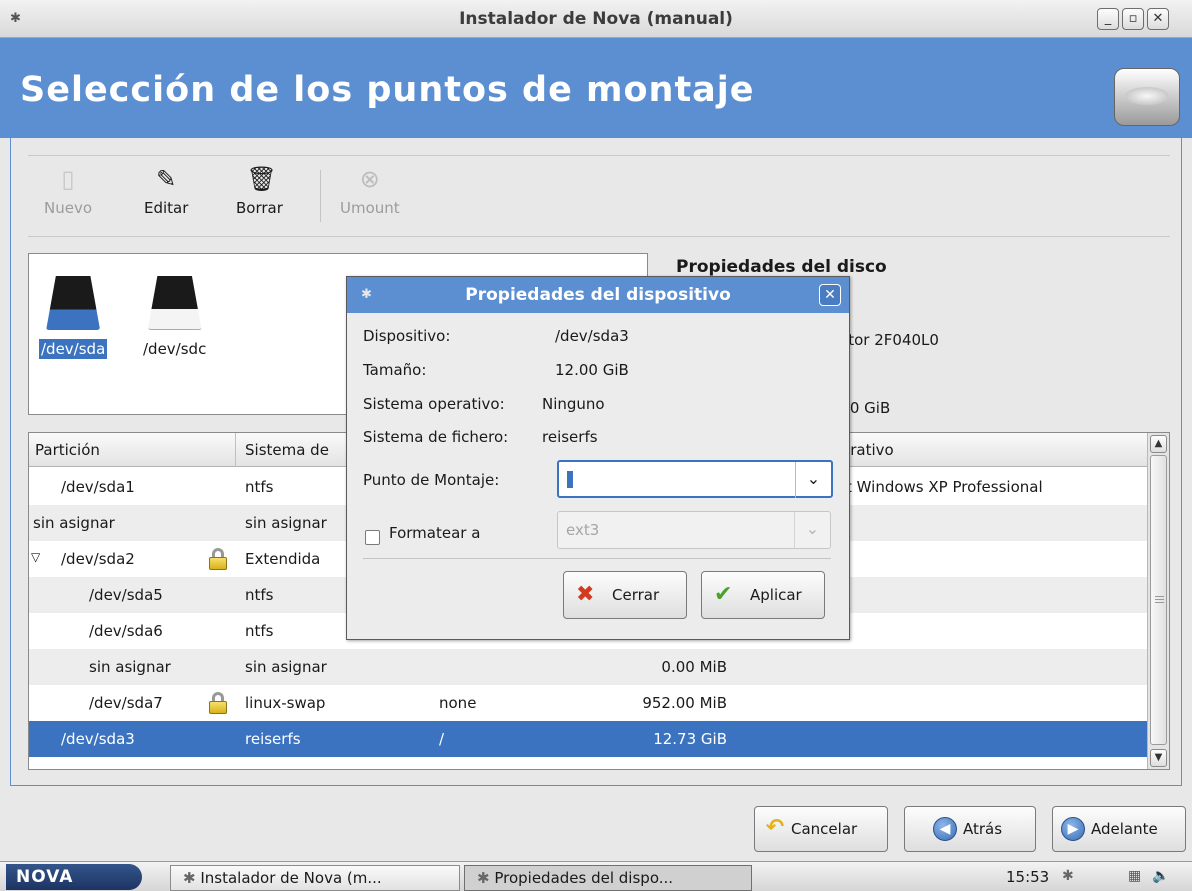 Image resolution: width=1192 pixels, height=891 pixels. I want to click on next-button: ▶ Adelante, so click(1119, 829).